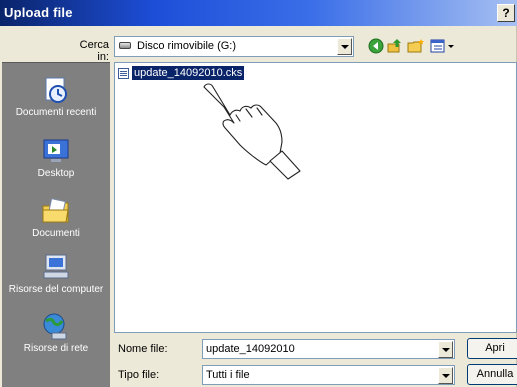 Image resolution: width=517 pixels, height=387 pixels. Describe the element at coordinates (492, 348) in the screenshot. I see `open-button: Apri` at that location.